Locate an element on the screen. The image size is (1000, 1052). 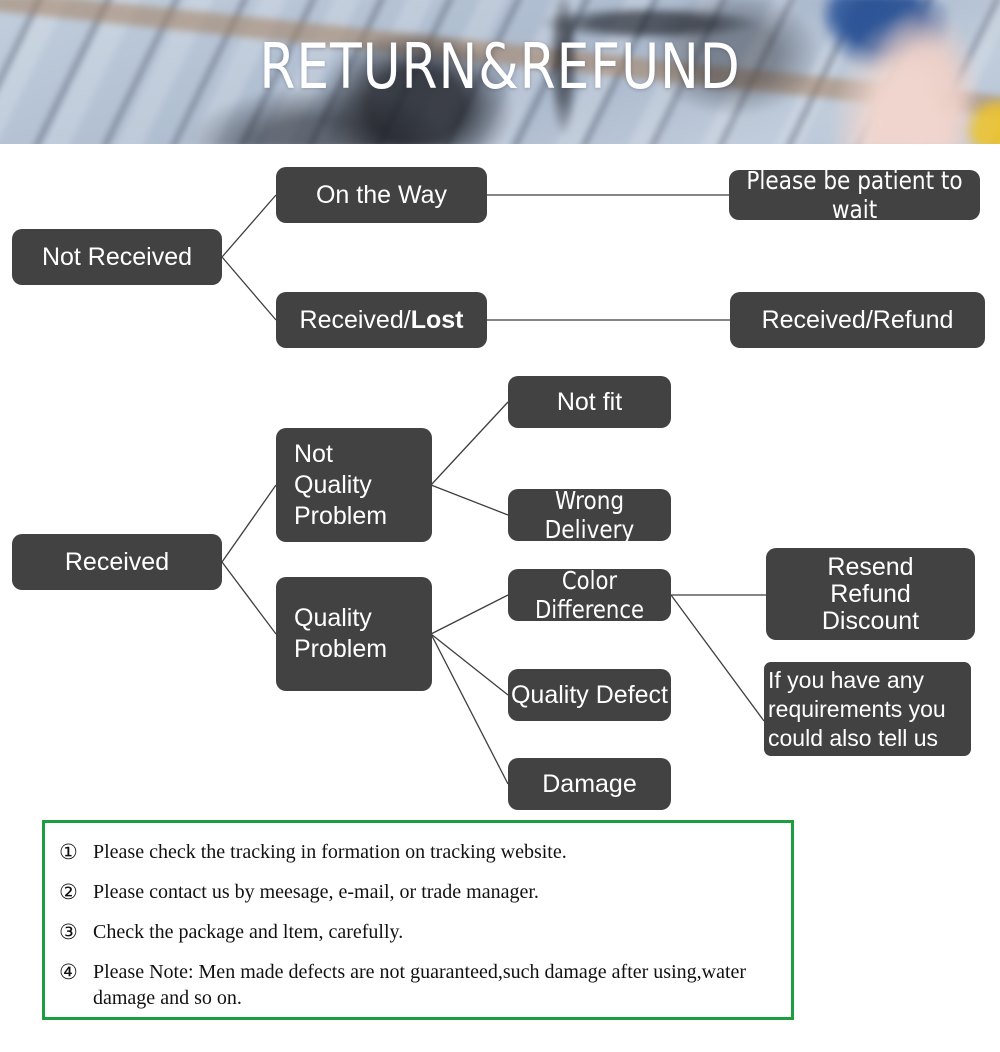
node-not-fit: Not fit is located at coordinates (589, 402).